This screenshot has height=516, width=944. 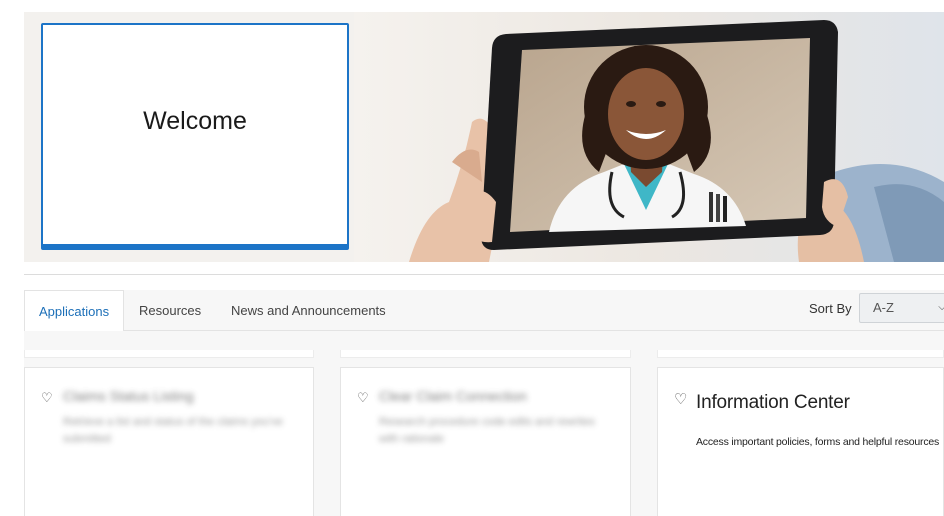 I want to click on chevron-down-icon: ⌵, so click(x=941, y=307).